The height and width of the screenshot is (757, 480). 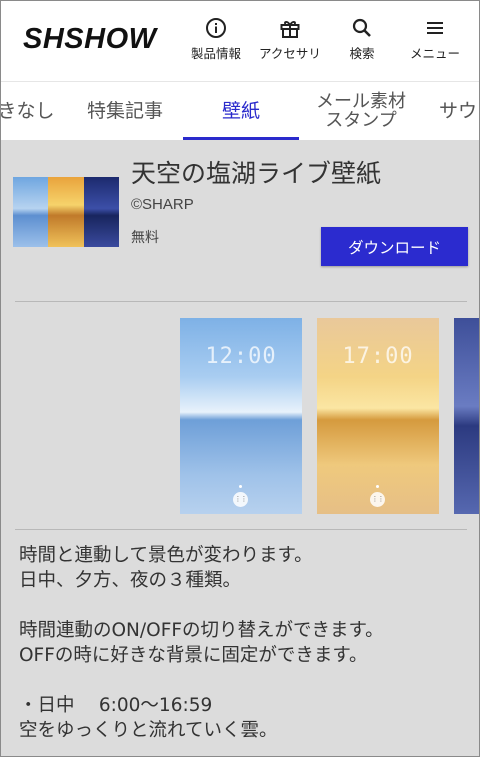 I want to click on price-label: 無料, so click(x=145, y=238).